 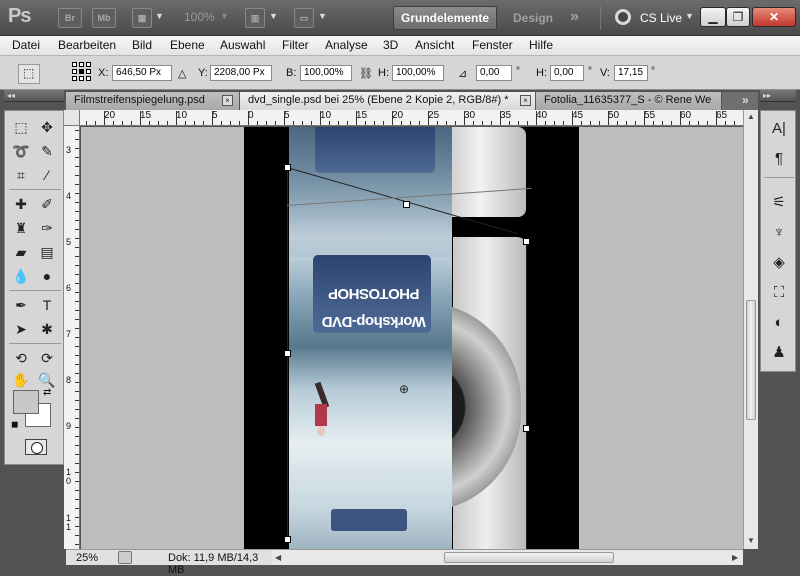 What do you see at coordinates (21, 329) in the screenshot?
I see `path-selection-tool-icon: ➤` at bounding box center [21, 329].